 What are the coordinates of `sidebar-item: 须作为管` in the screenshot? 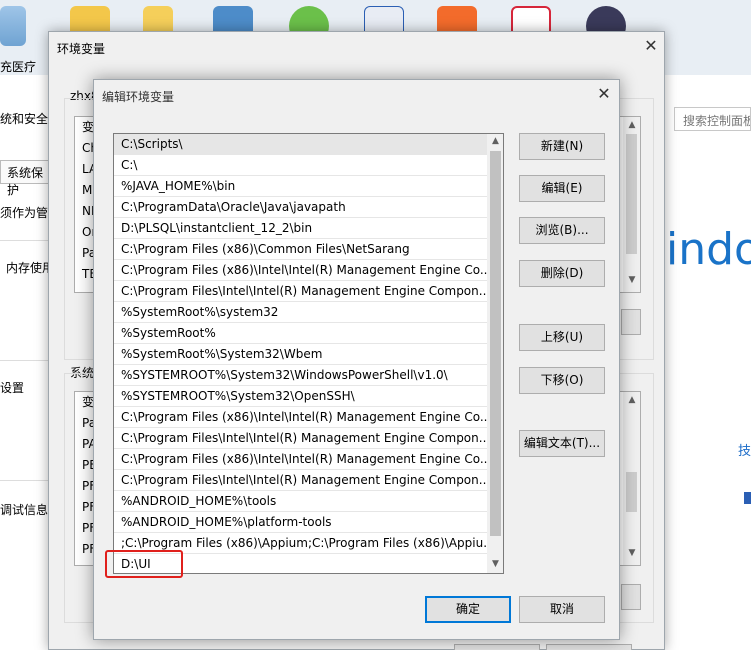 It's located at (24, 213).